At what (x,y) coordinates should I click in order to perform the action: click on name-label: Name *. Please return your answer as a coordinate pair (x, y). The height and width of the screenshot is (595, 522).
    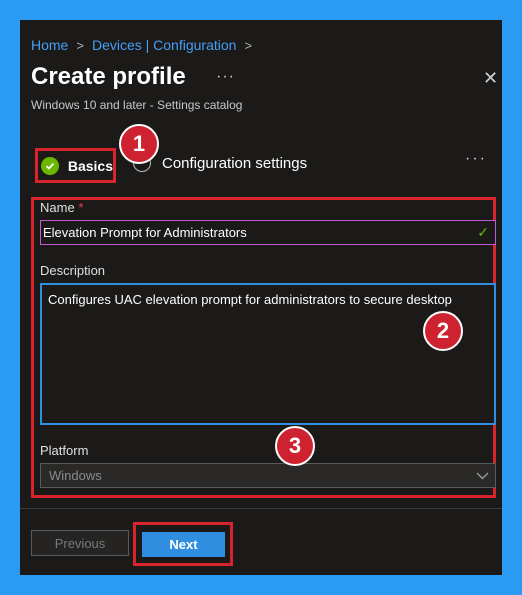
    Looking at the image, I should click on (61, 207).